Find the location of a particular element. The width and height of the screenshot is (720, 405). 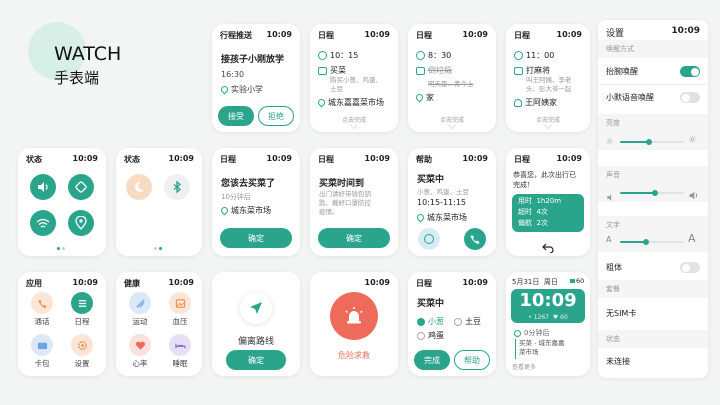

check-item: 鸡蛋 is located at coordinates (430, 335).